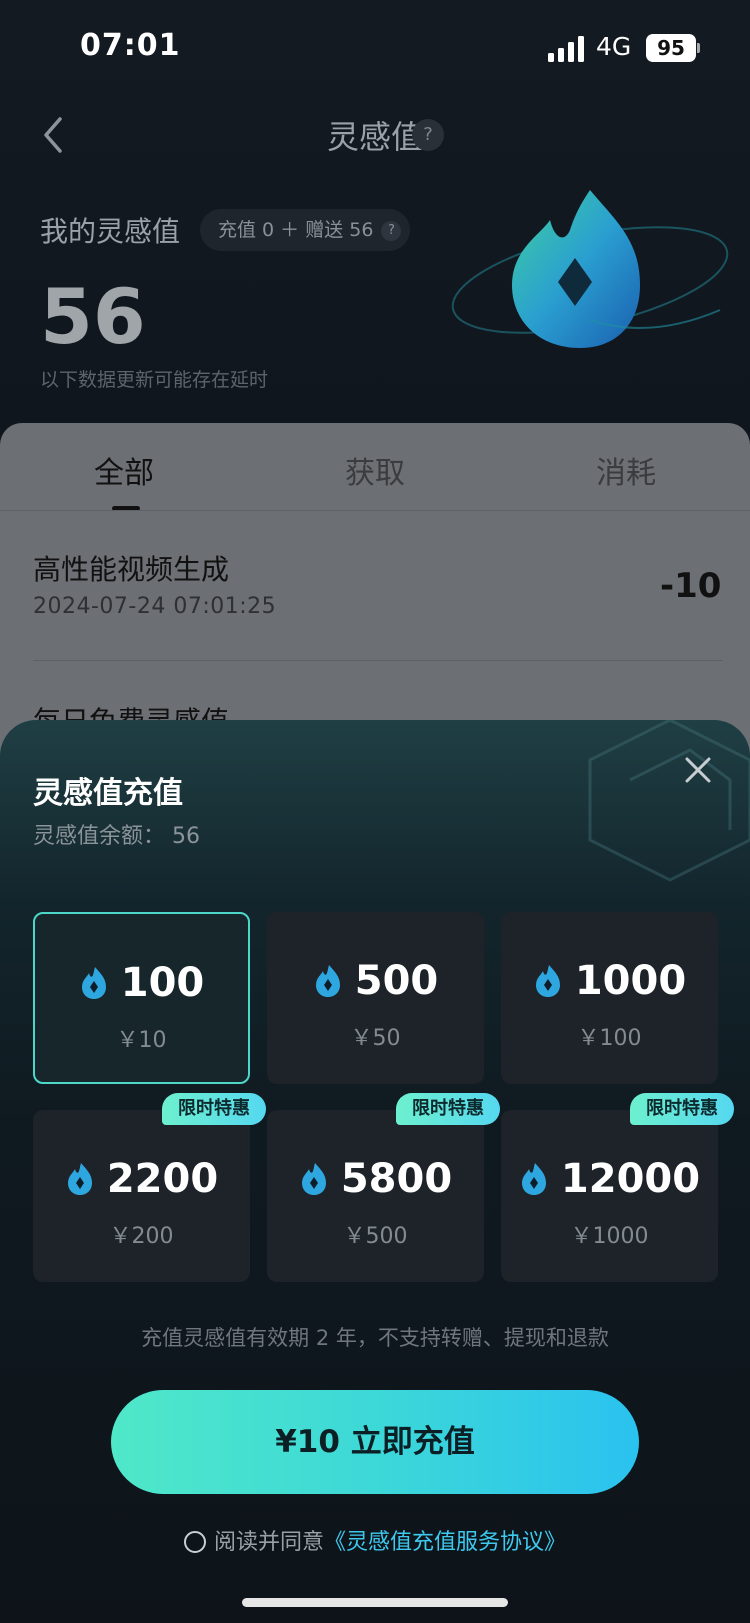  Describe the element at coordinates (698, 48) in the screenshot. I see `battery-tip` at that location.